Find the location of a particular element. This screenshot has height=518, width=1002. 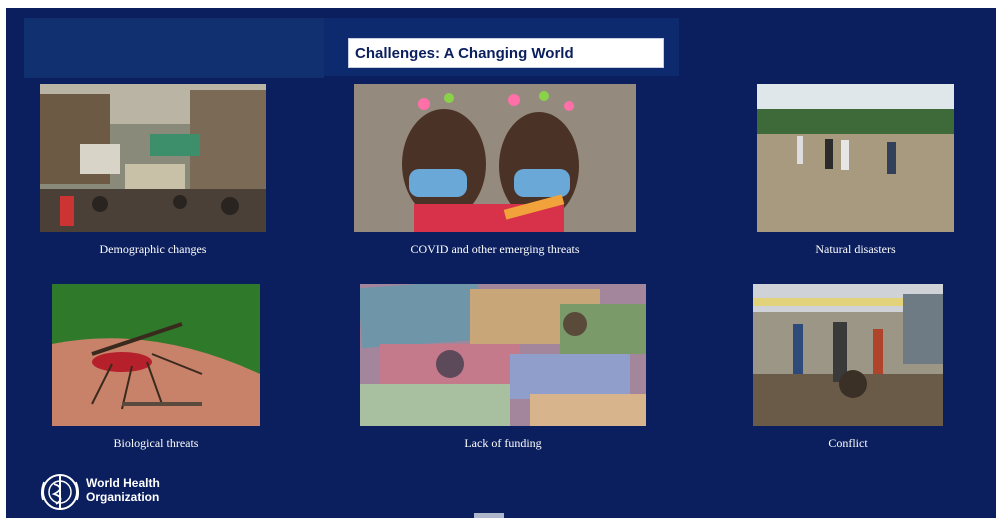

who-logo: World Health Organization is located at coordinates (123, 492).